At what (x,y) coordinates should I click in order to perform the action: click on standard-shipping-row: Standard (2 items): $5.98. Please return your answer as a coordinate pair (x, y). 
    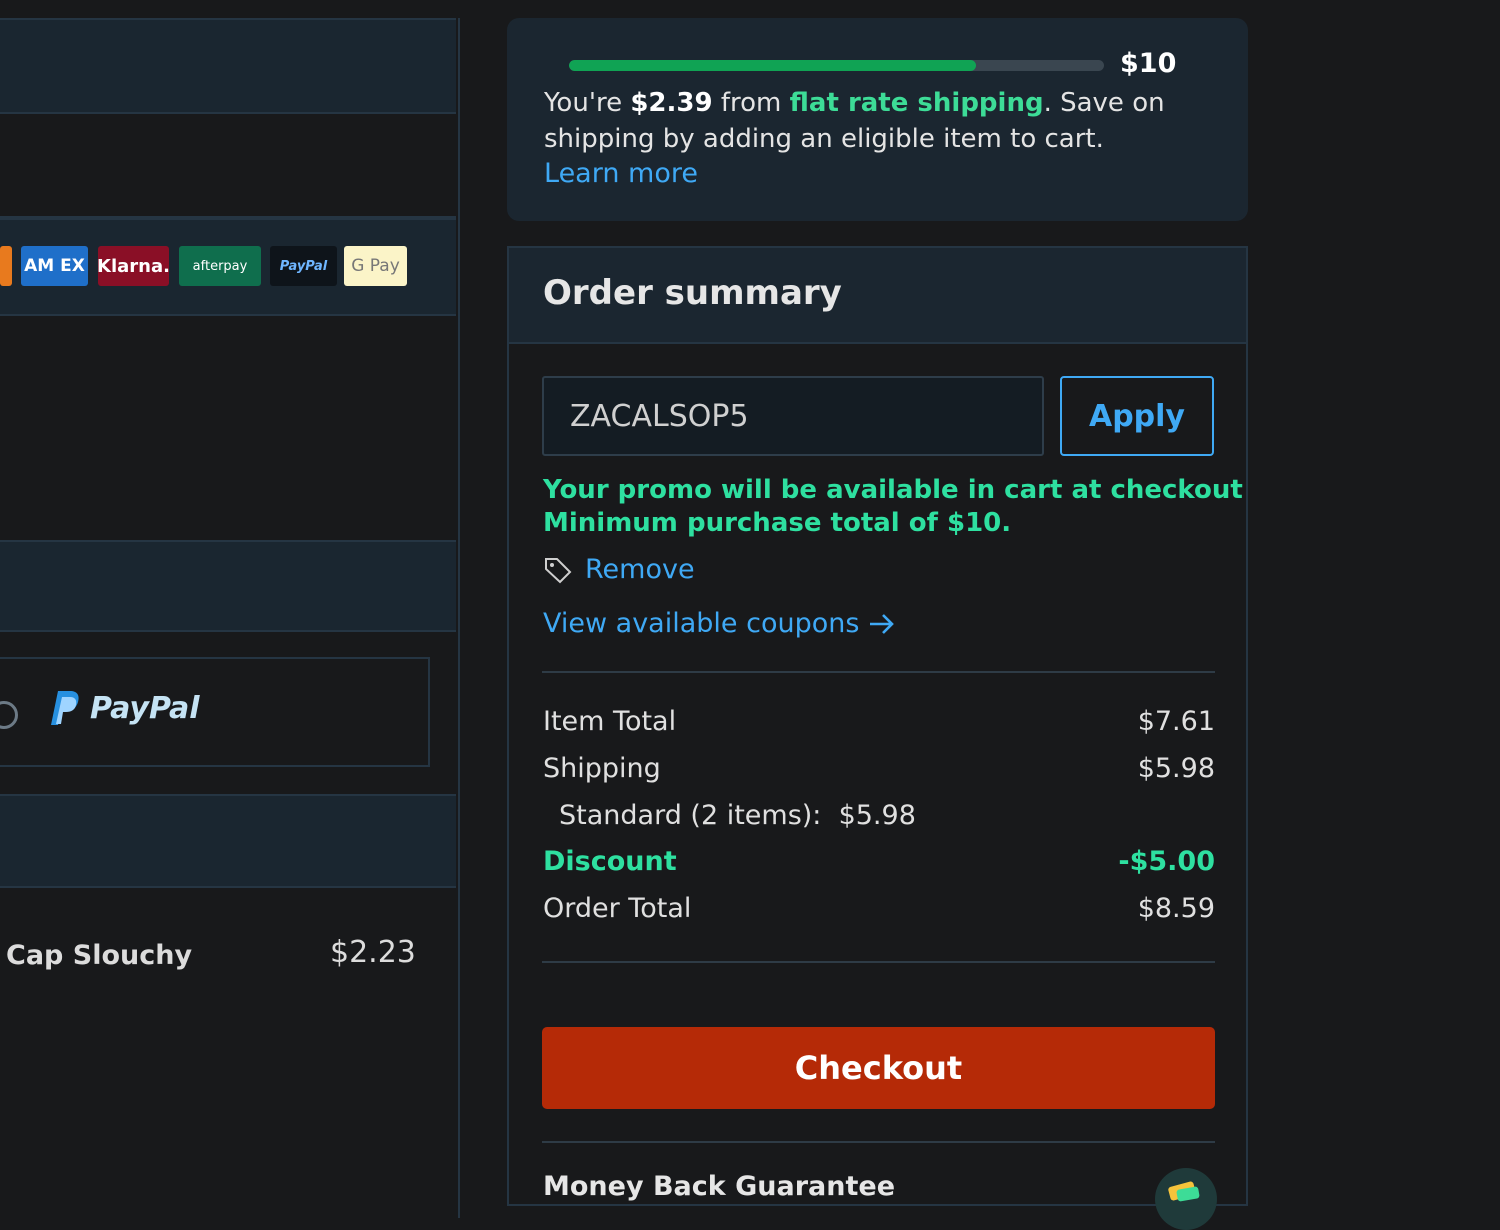
    Looking at the image, I should click on (737, 815).